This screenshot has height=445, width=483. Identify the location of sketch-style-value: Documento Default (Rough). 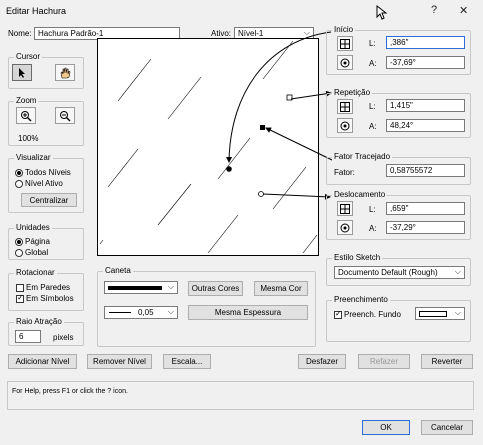
(388, 272).